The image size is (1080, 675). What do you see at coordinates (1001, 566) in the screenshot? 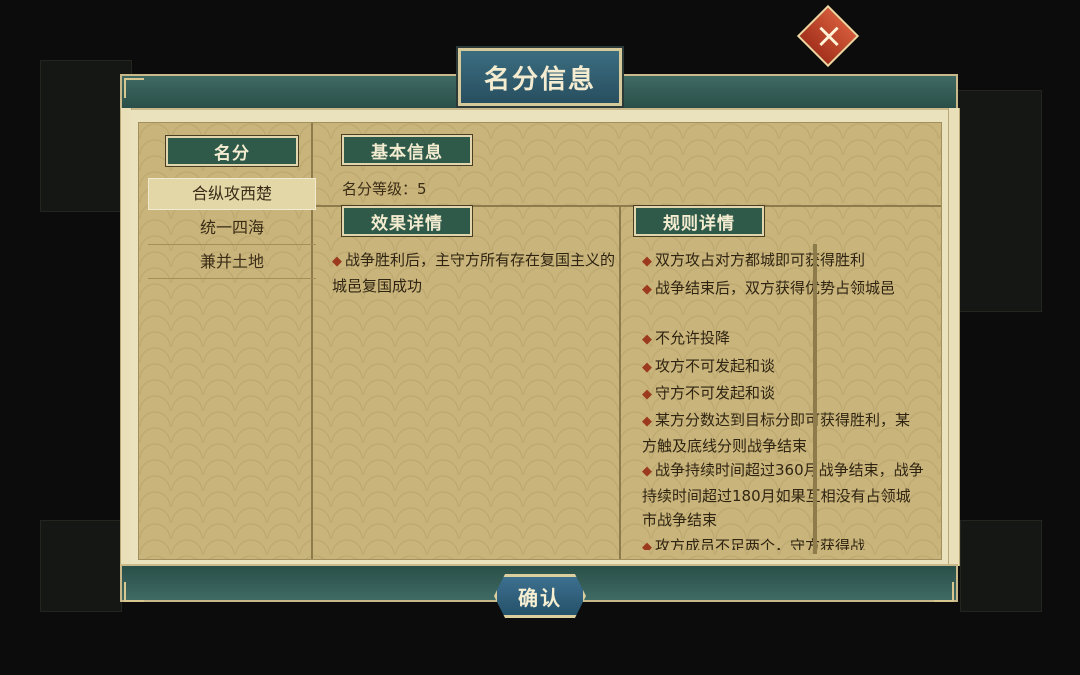
I see `background-panel-bottom-right` at bounding box center [1001, 566].